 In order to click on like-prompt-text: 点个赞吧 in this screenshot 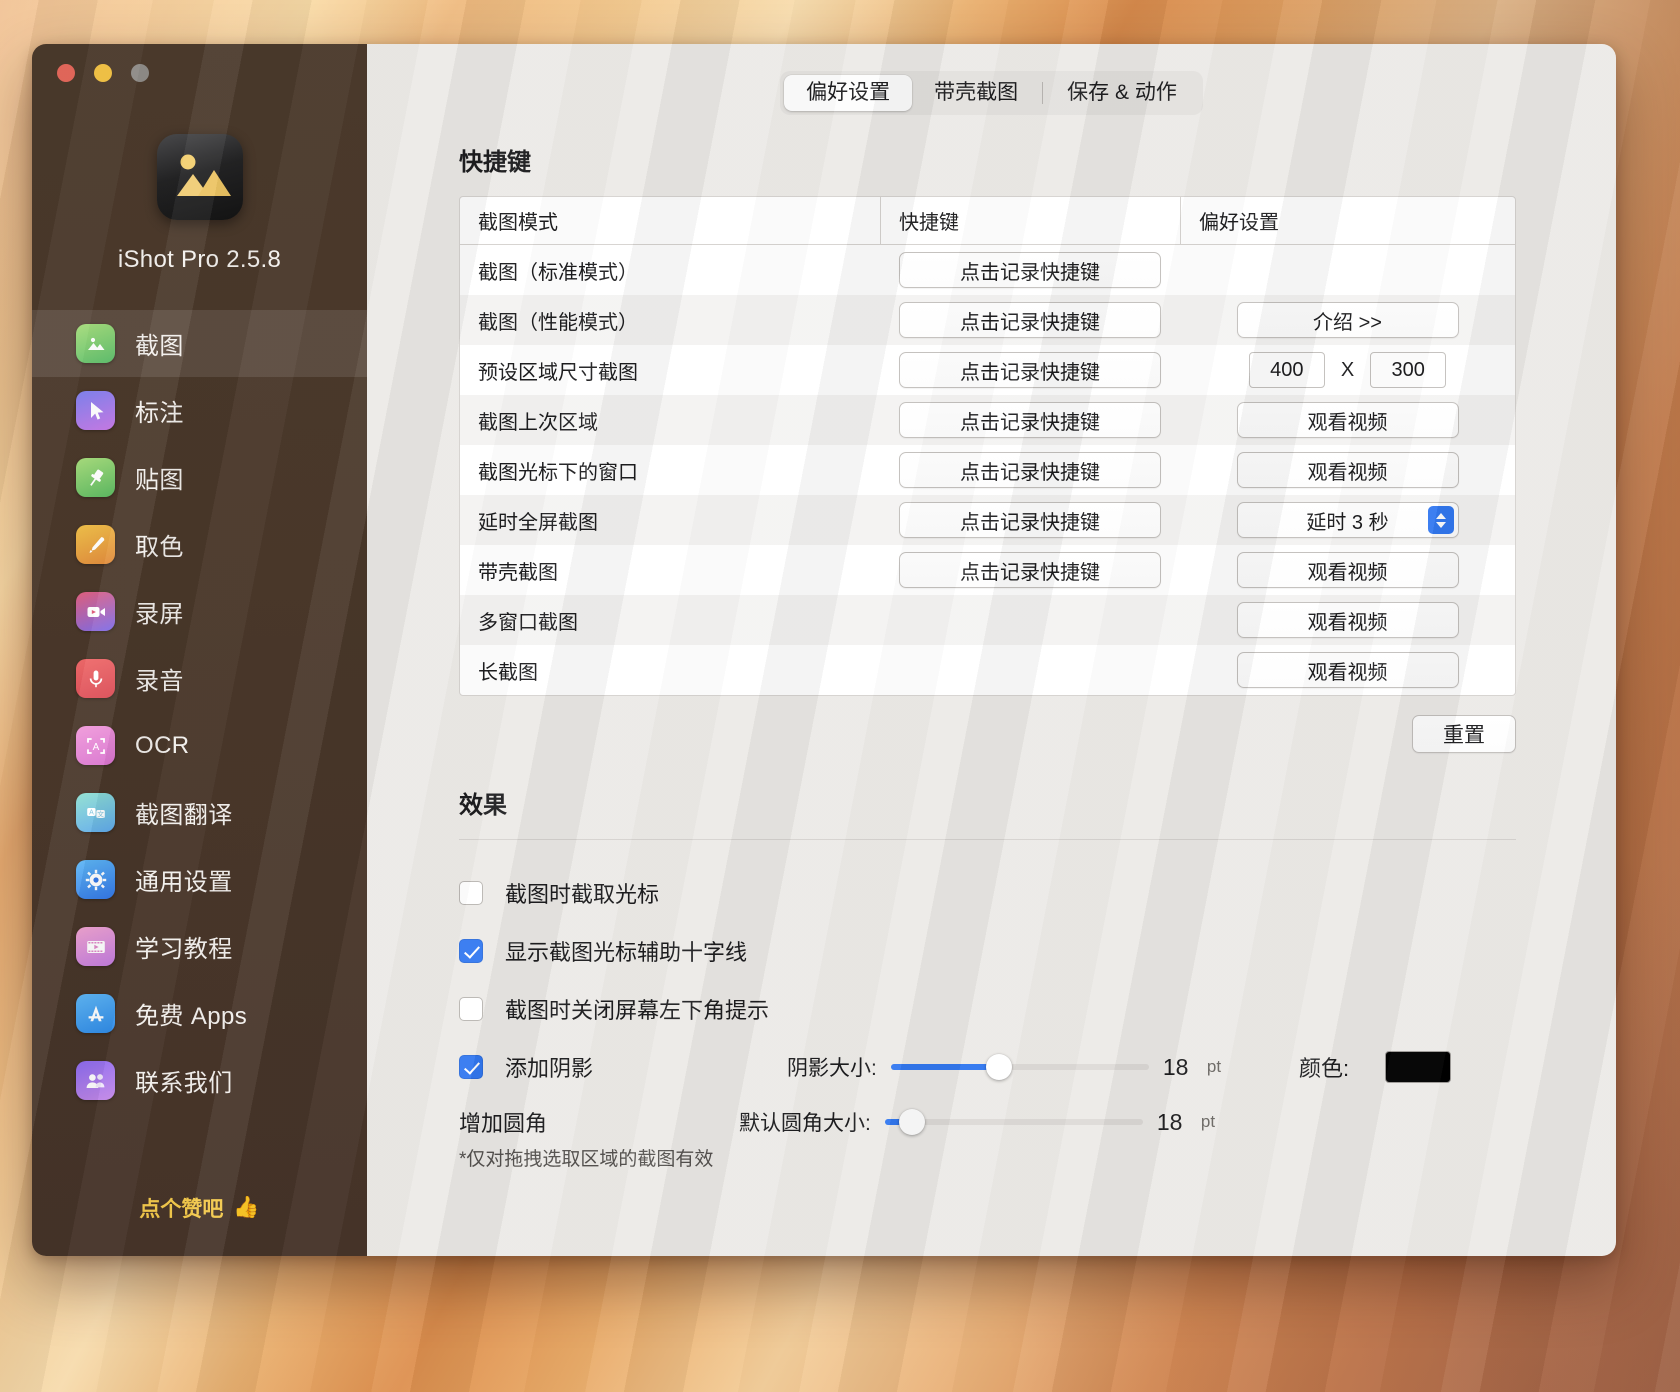, I will do `click(181, 1209)`.